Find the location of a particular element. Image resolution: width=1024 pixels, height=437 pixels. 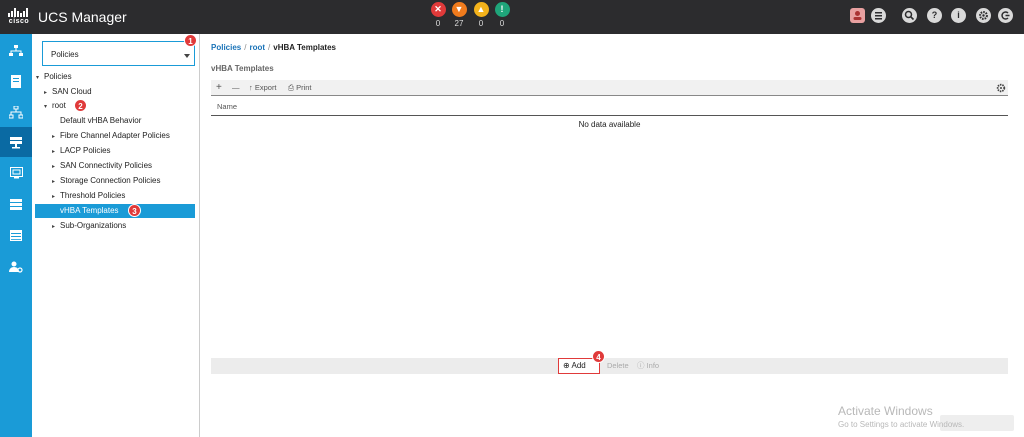

step-badge-3: 3 is located at coordinates (134, 210).